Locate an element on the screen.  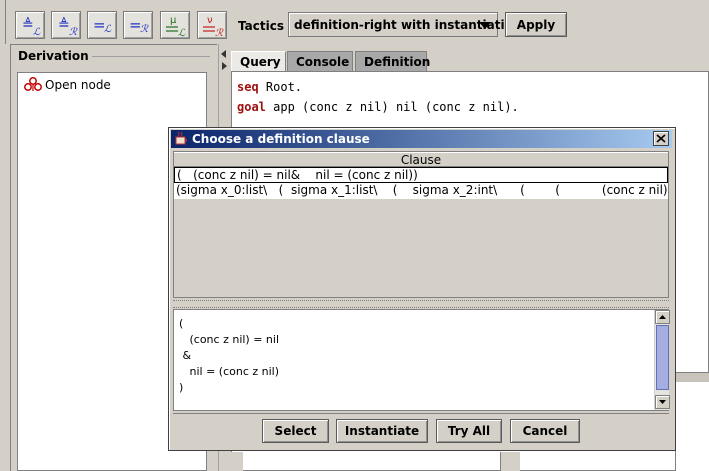
tactics-label: Tactics is located at coordinates (261, 26).